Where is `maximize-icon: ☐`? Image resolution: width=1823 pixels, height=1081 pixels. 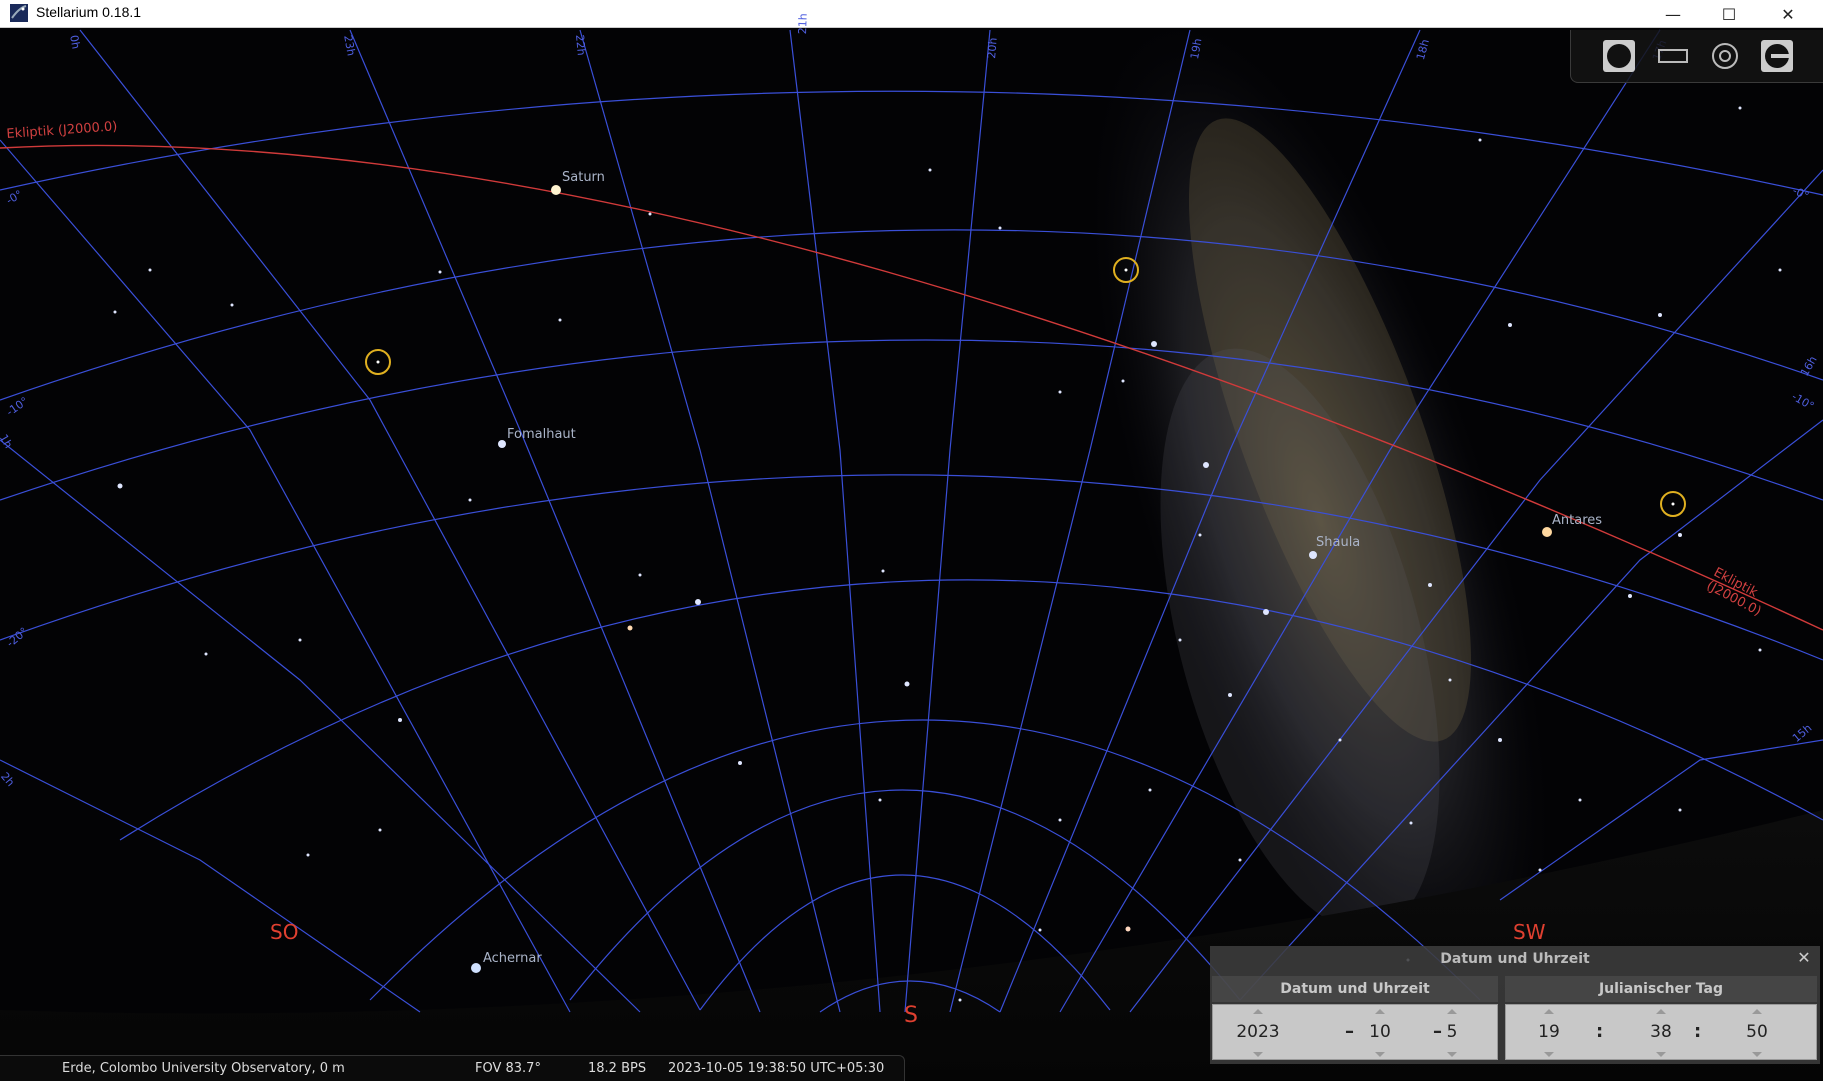 maximize-icon: ☐ is located at coordinates (1729, 14).